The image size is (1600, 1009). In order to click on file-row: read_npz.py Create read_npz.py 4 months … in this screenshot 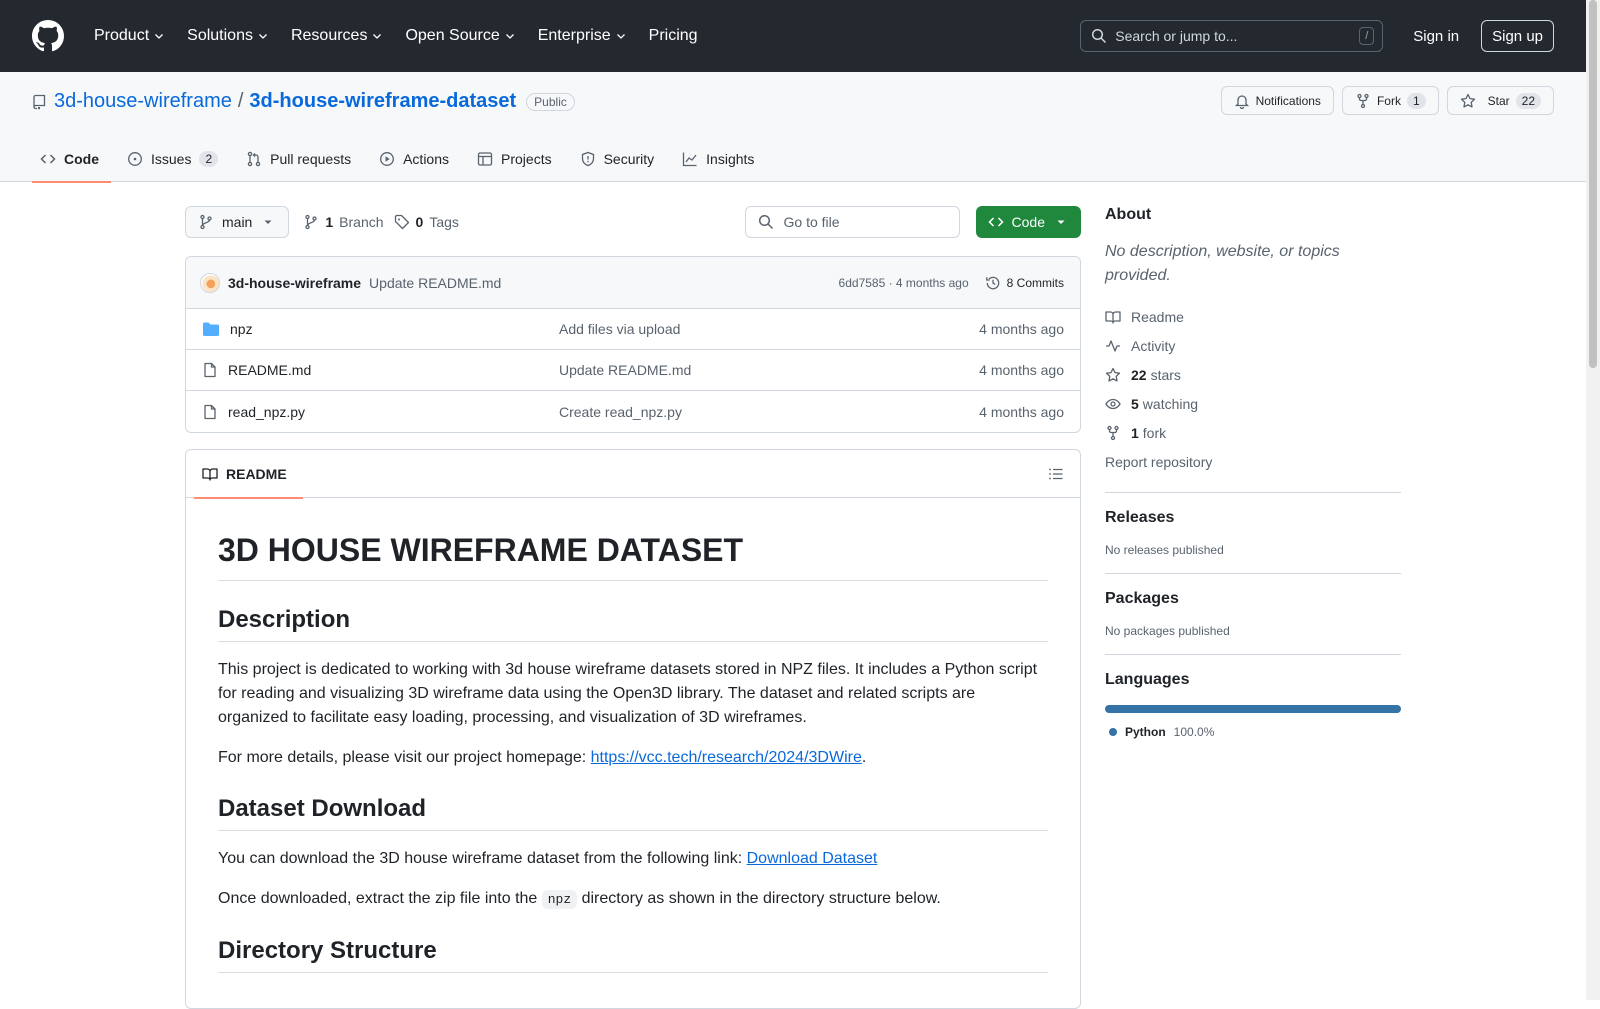, I will do `click(633, 411)`.